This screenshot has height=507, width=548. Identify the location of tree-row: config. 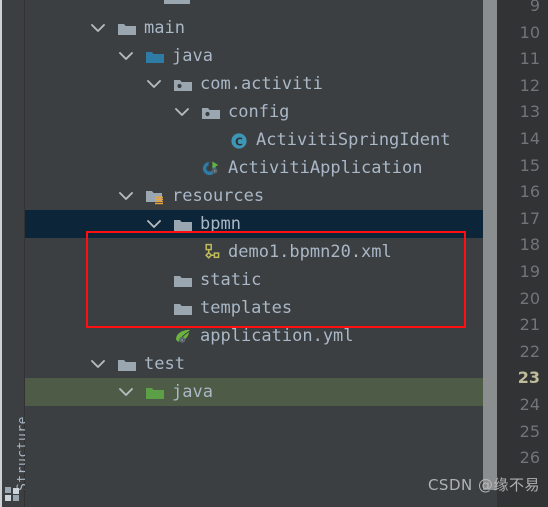
(254, 112).